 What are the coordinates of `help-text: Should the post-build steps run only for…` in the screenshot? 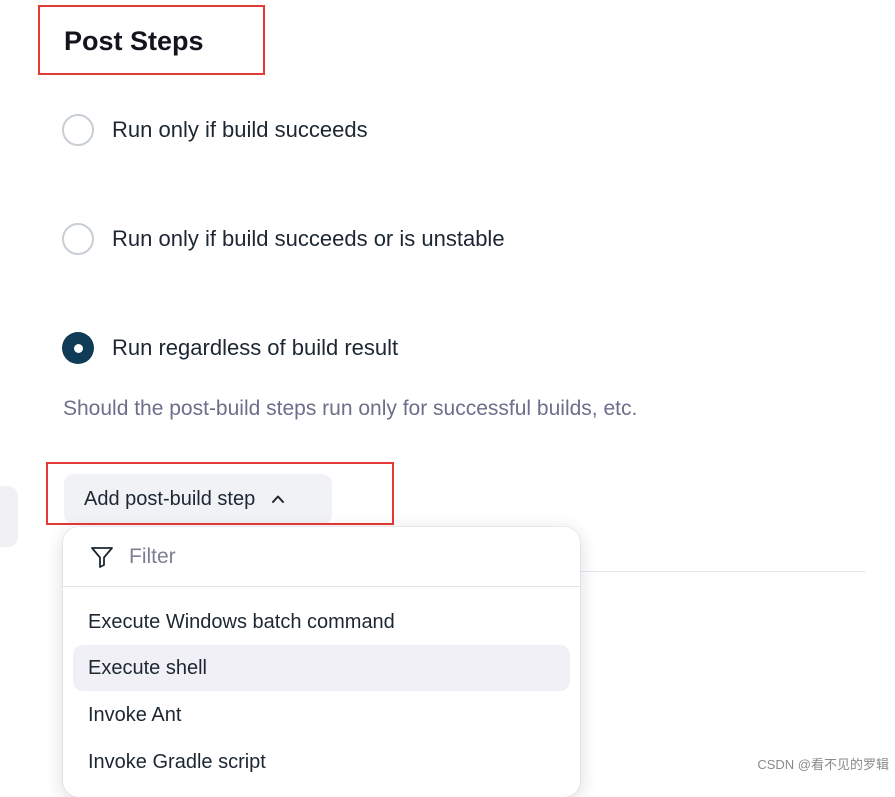 It's located at (350, 408).